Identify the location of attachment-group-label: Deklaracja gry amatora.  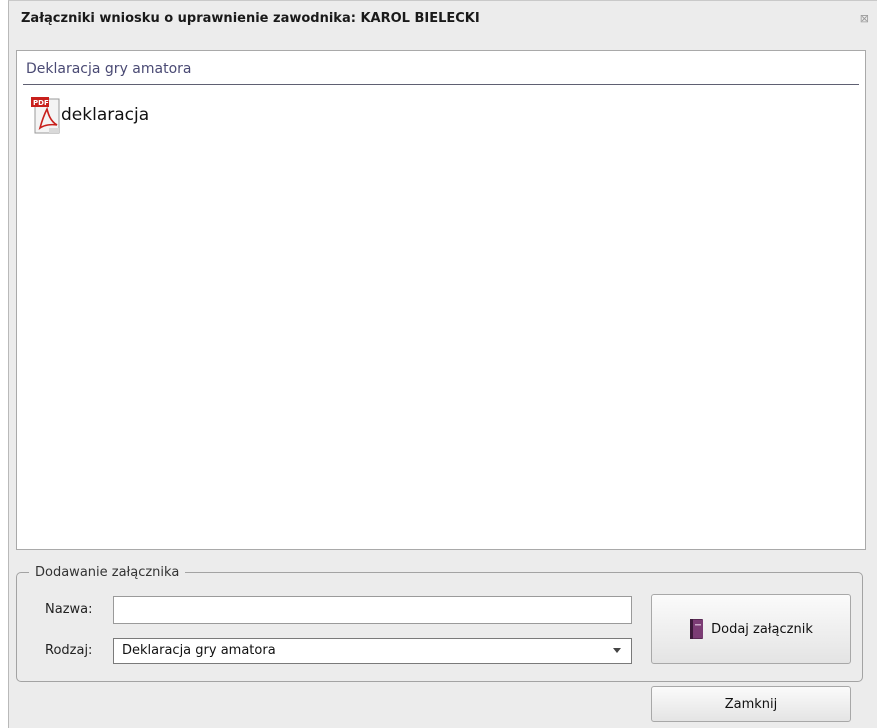
(109, 69).